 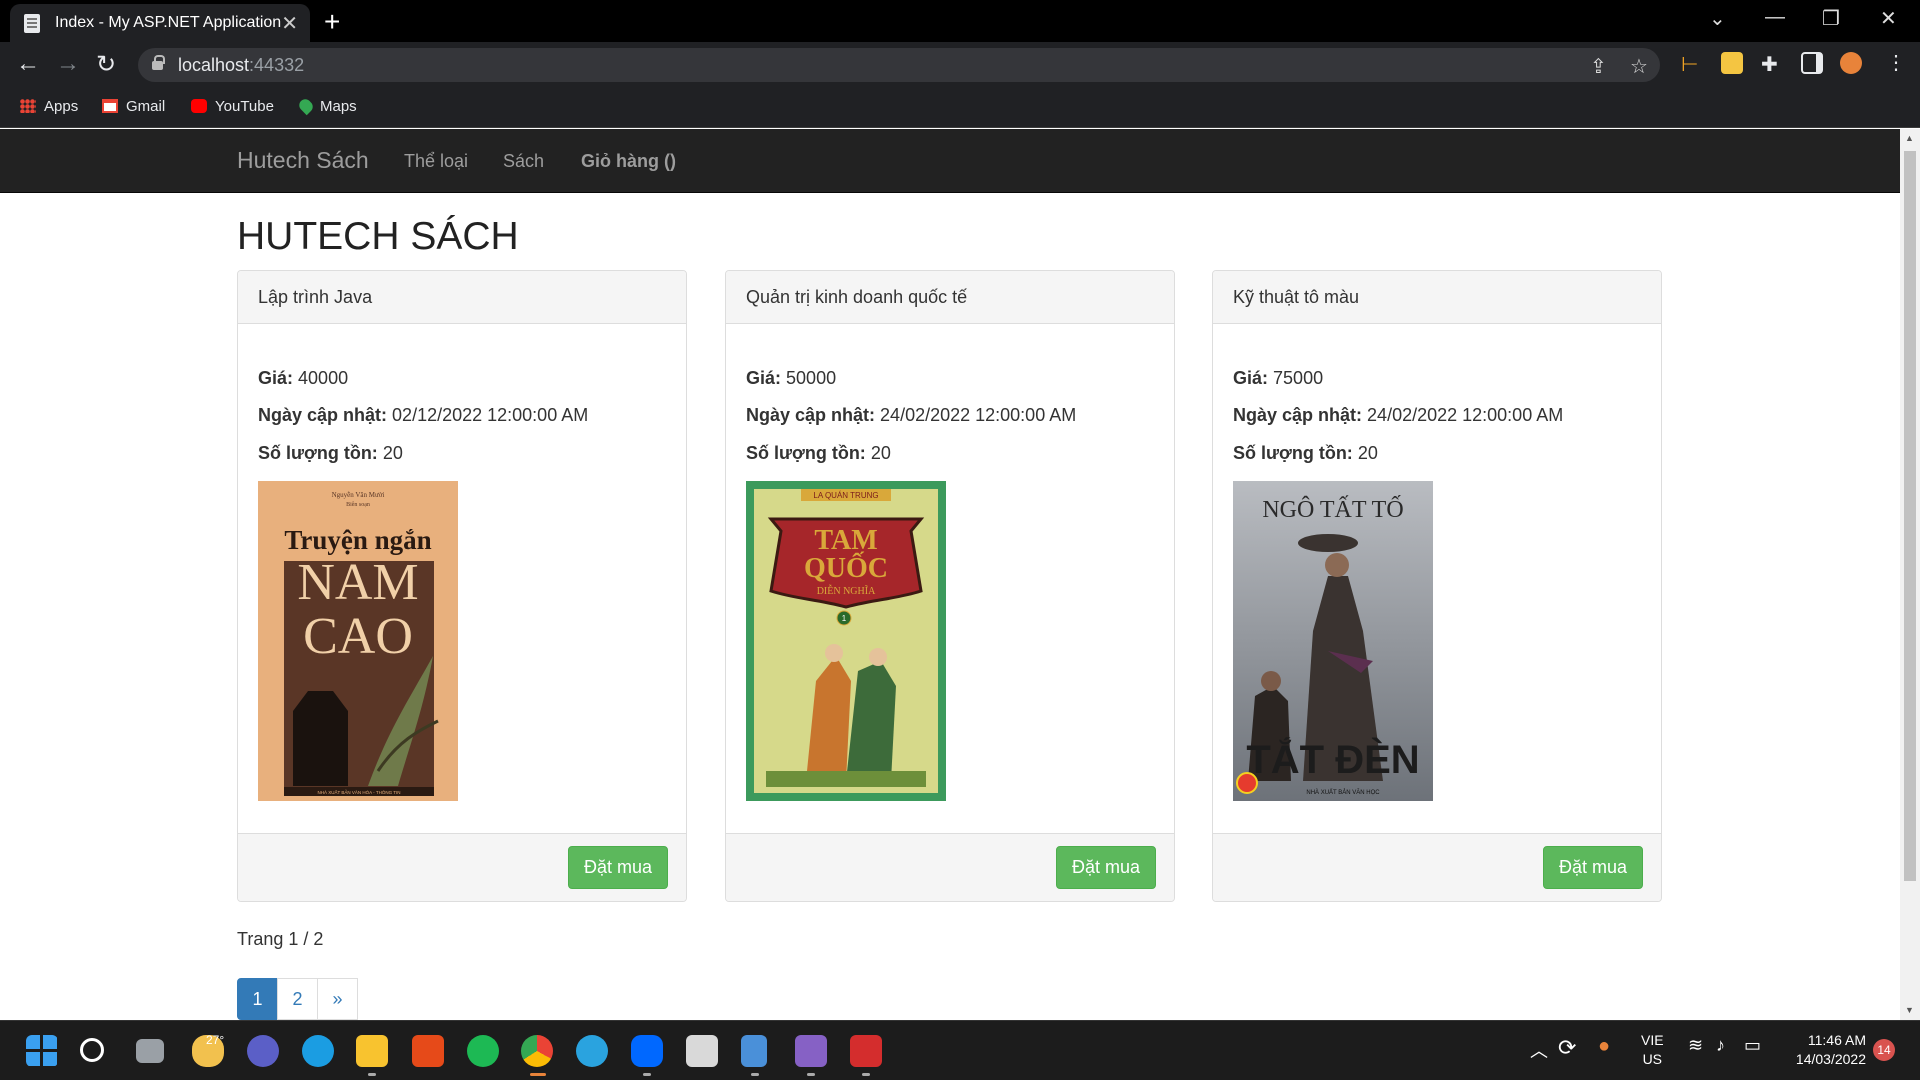 What do you see at coordinates (1775, 17) in the screenshot?
I see `minimize-icon: —` at bounding box center [1775, 17].